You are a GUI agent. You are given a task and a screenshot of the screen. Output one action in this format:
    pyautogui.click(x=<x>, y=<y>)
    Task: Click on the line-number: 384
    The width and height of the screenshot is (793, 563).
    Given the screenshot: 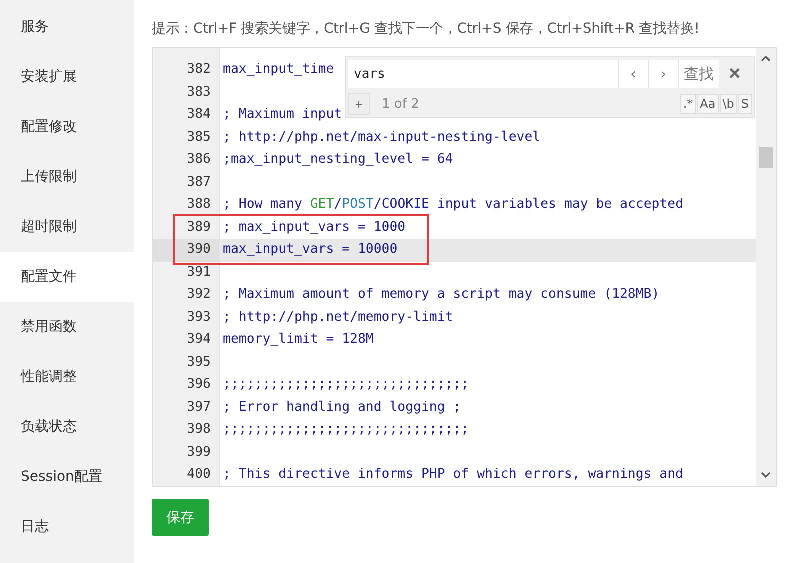 What is the action you would take?
    pyautogui.click(x=199, y=115)
    